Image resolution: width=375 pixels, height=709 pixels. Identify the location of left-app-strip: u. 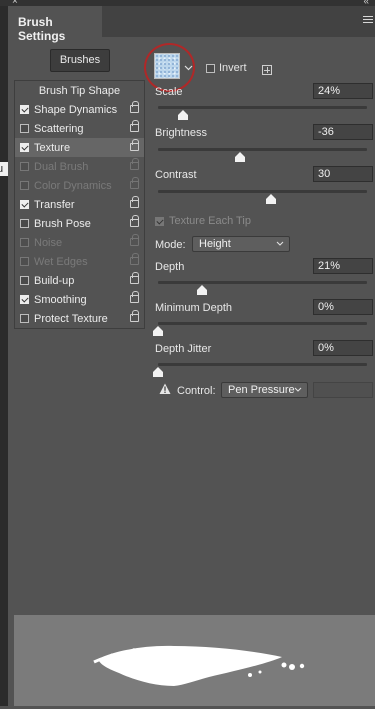
(4, 356).